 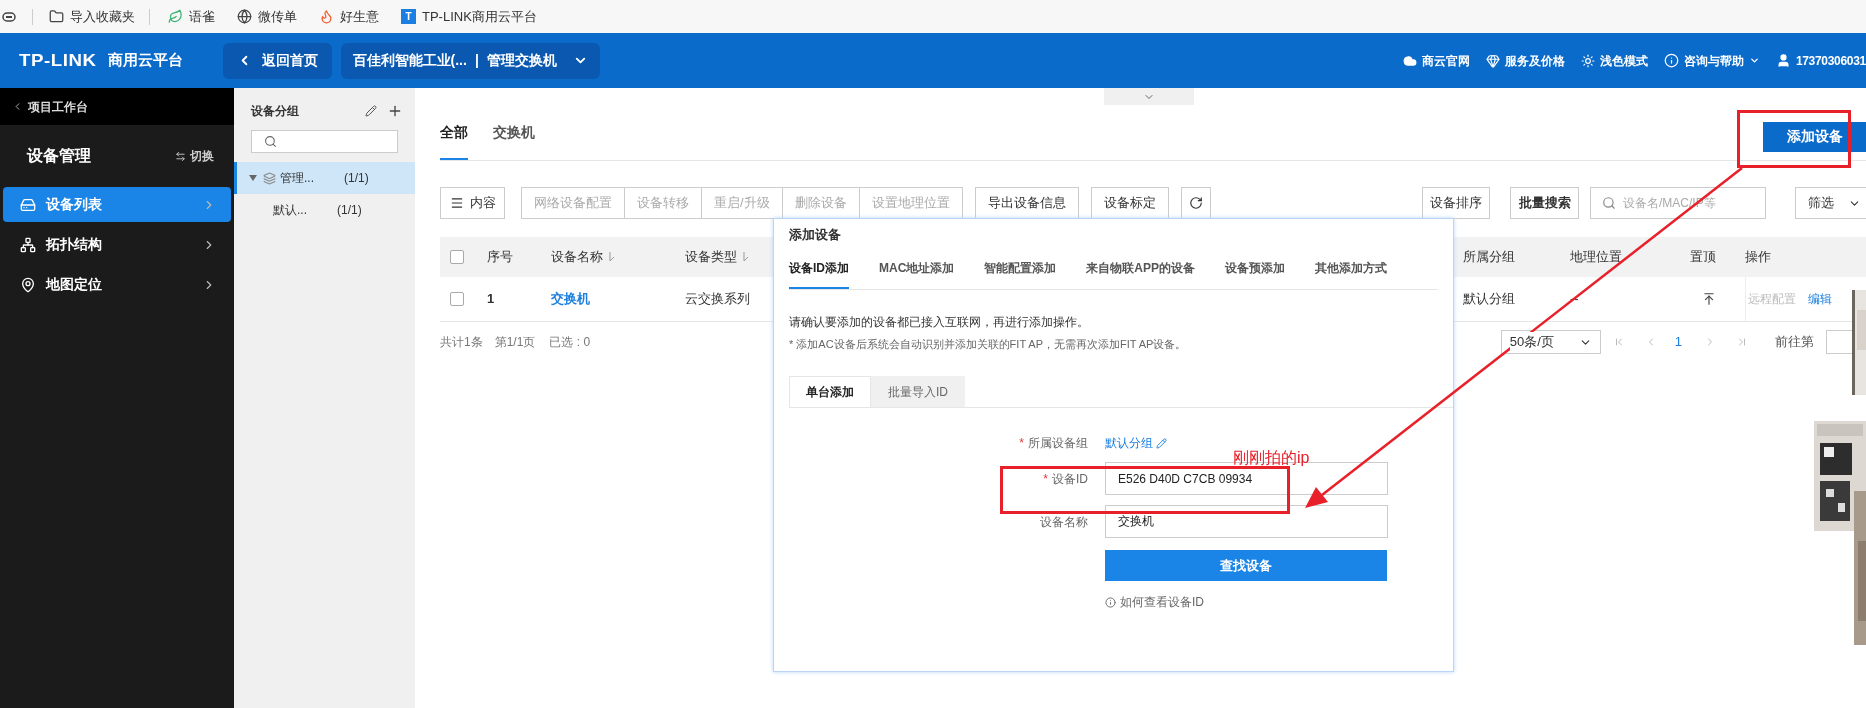 What do you see at coordinates (1136, 443) in the screenshot?
I see `group-link: 默认分组` at bounding box center [1136, 443].